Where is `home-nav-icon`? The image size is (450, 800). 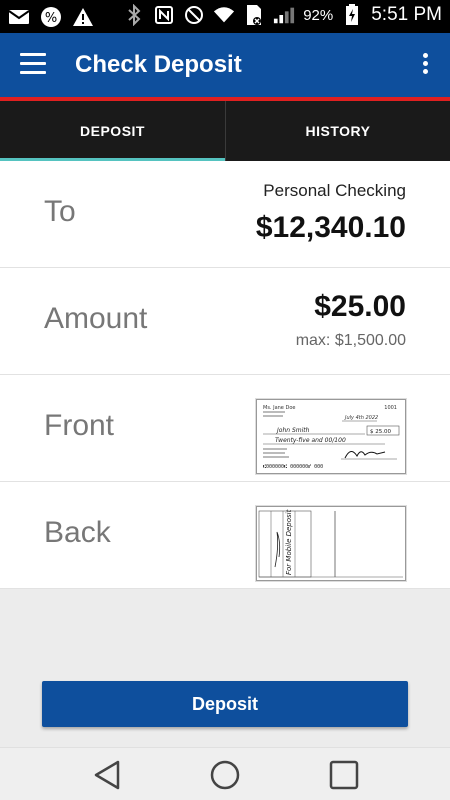 home-nav-icon is located at coordinates (225, 775).